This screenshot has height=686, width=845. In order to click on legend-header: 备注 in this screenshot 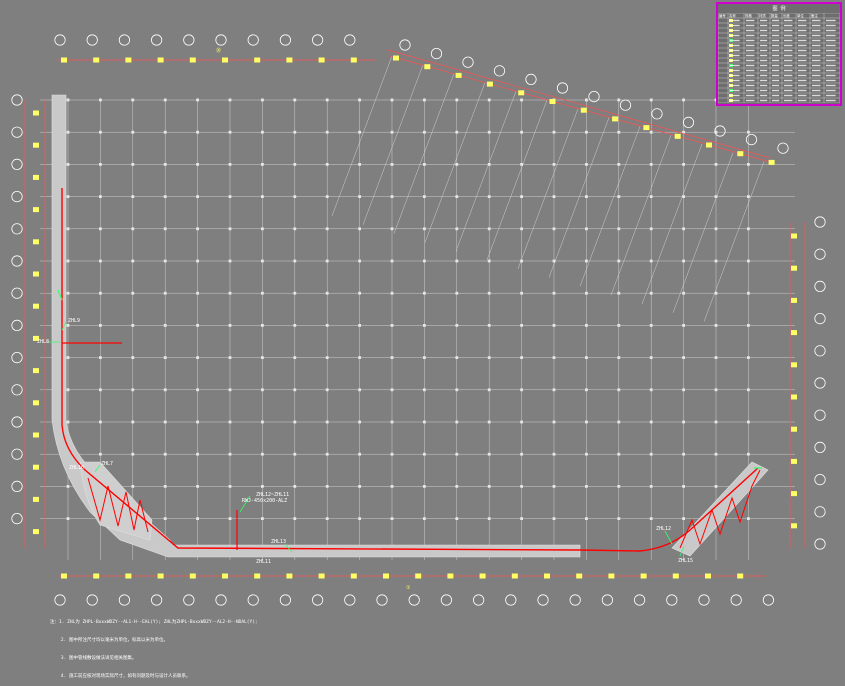, I will do `click(814, 15)`.